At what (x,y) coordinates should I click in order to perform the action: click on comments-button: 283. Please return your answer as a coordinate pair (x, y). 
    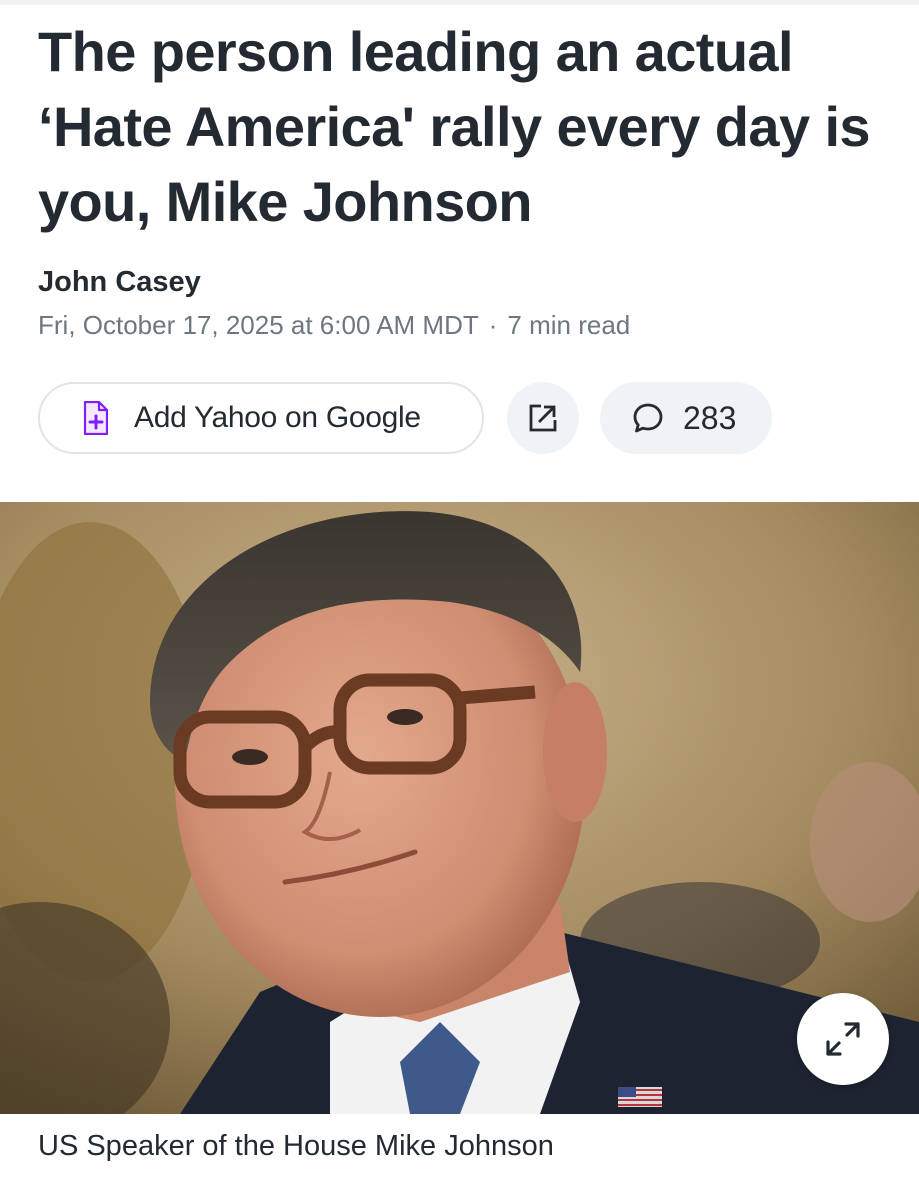
    Looking at the image, I should click on (686, 418).